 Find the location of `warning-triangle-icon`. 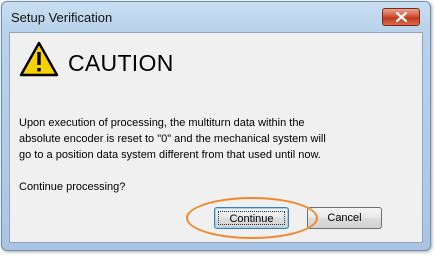

warning-triangle-icon is located at coordinates (39, 59).